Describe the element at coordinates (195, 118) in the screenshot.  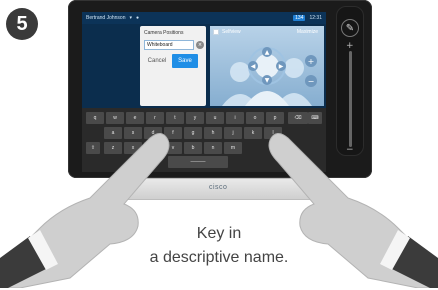
I see `key-y: y` at that location.